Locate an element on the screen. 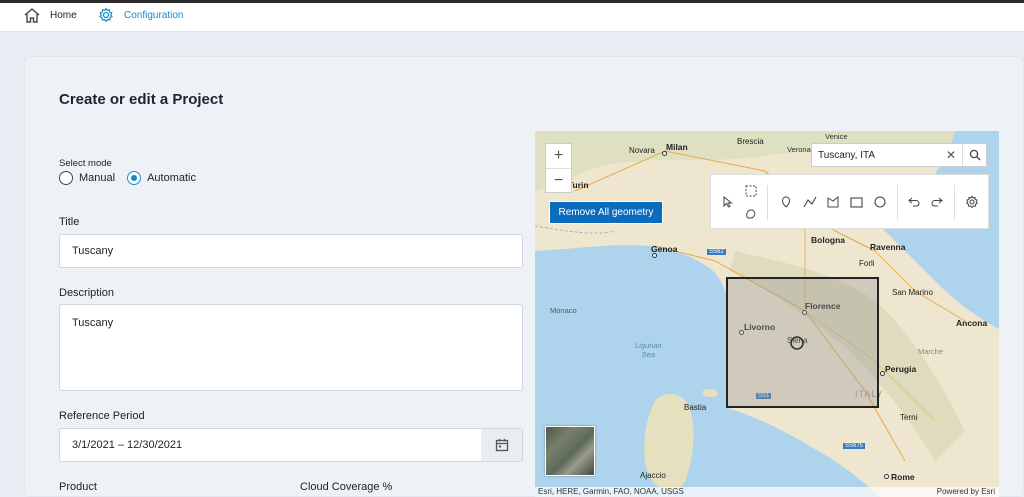 The image size is (1024, 497). nav-configuration: Configuration is located at coordinates (140, 15).